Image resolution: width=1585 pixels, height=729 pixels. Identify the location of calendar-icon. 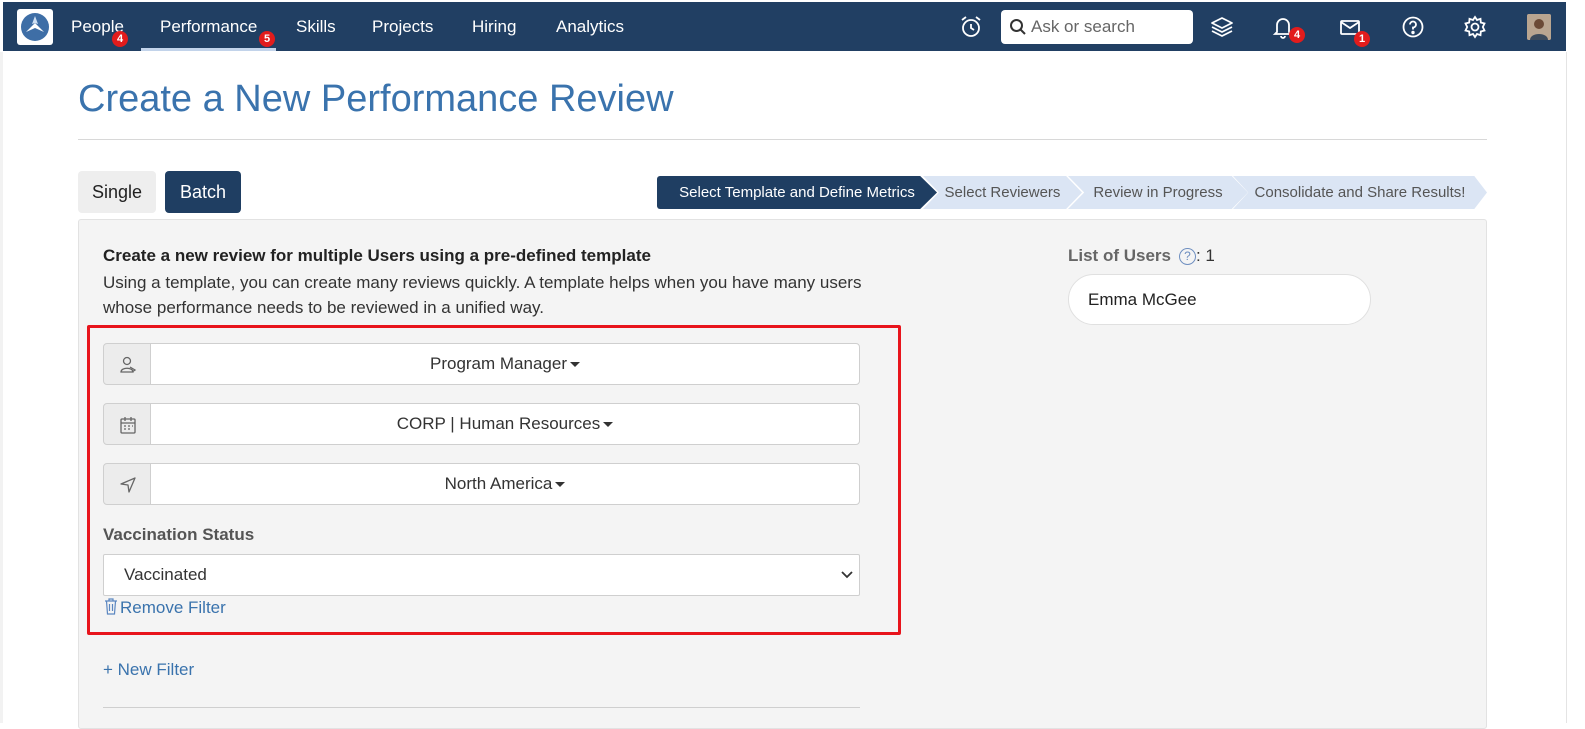
(127, 424).